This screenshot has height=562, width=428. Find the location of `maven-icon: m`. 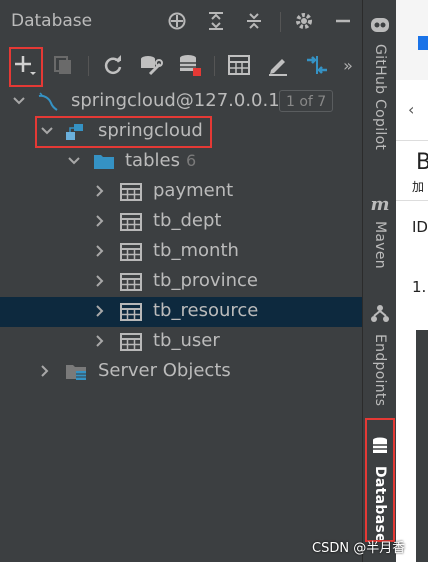

maven-icon: m is located at coordinates (380, 204).